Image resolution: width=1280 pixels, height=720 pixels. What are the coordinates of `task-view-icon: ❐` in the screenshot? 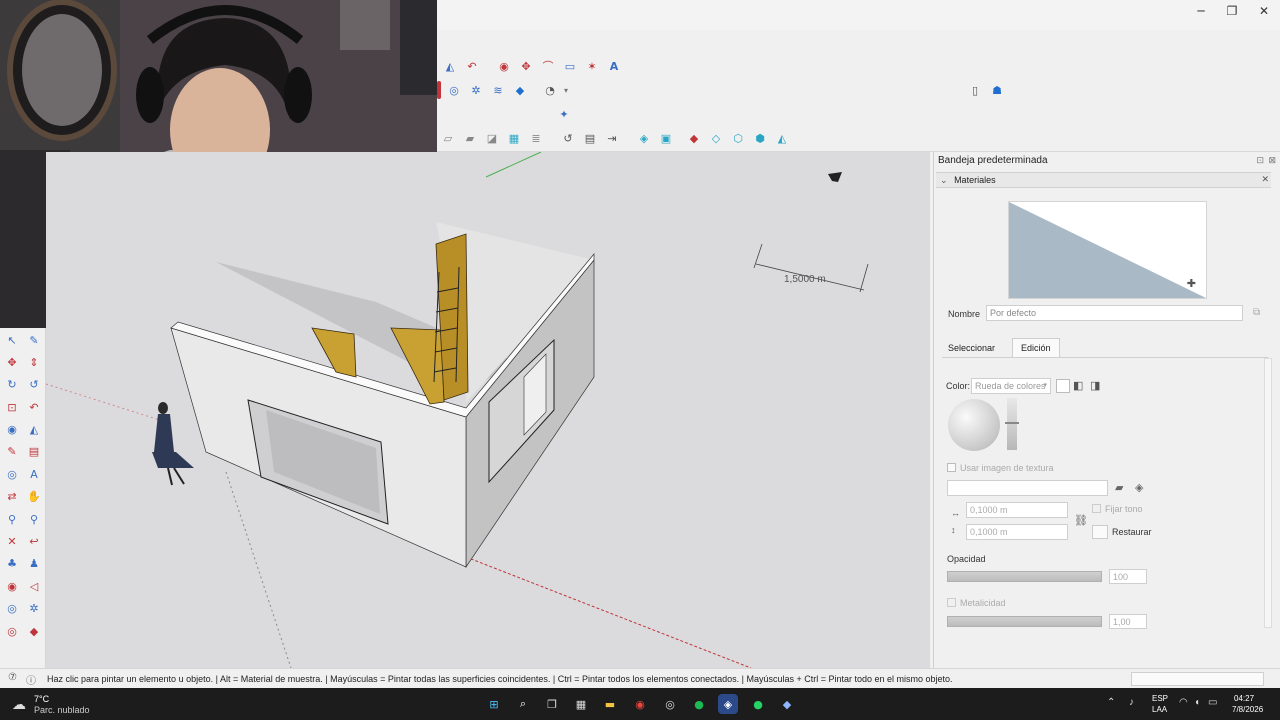 It's located at (552, 704).